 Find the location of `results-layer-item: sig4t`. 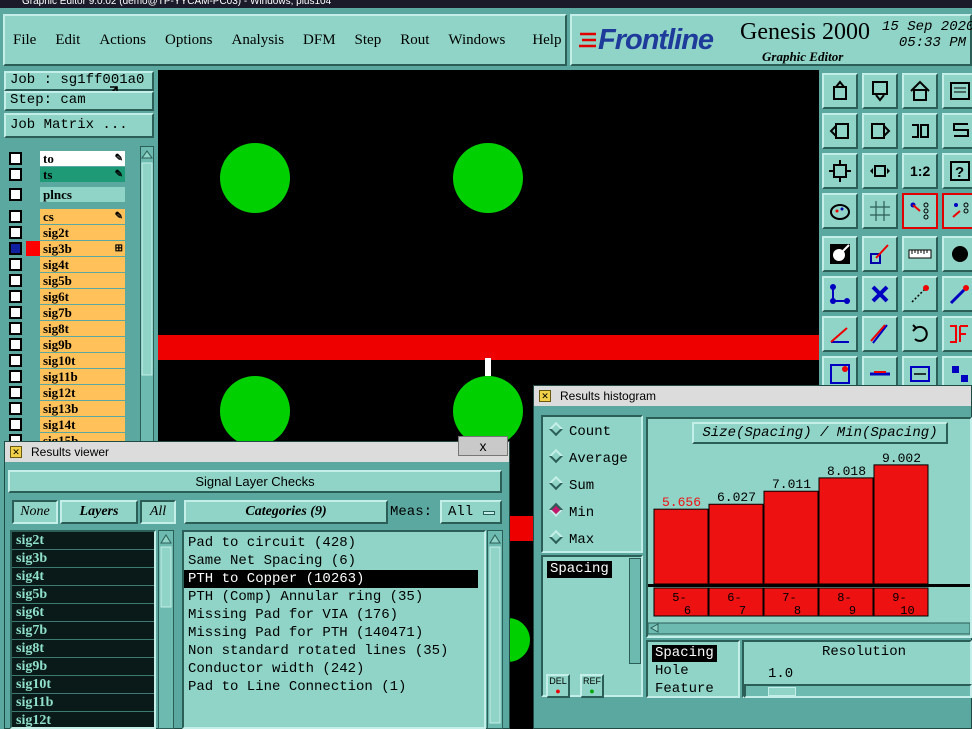

results-layer-item: sig4t is located at coordinates (83, 577).